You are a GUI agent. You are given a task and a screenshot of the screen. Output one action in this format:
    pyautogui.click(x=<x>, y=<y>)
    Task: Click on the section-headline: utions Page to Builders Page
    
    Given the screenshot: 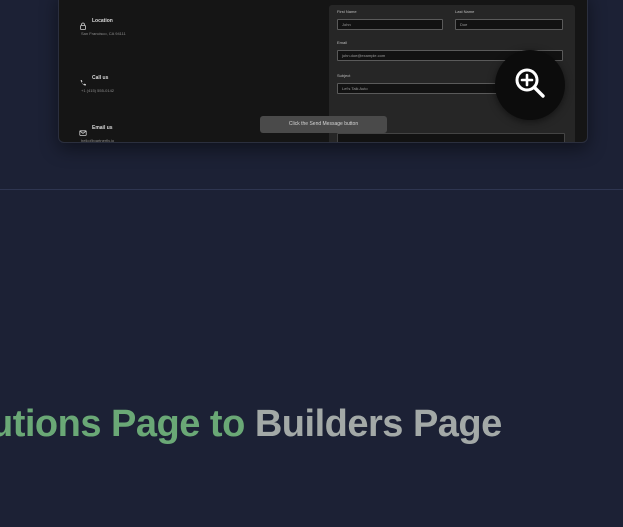 What is the action you would take?
    pyautogui.click(x=251, y=424)
    